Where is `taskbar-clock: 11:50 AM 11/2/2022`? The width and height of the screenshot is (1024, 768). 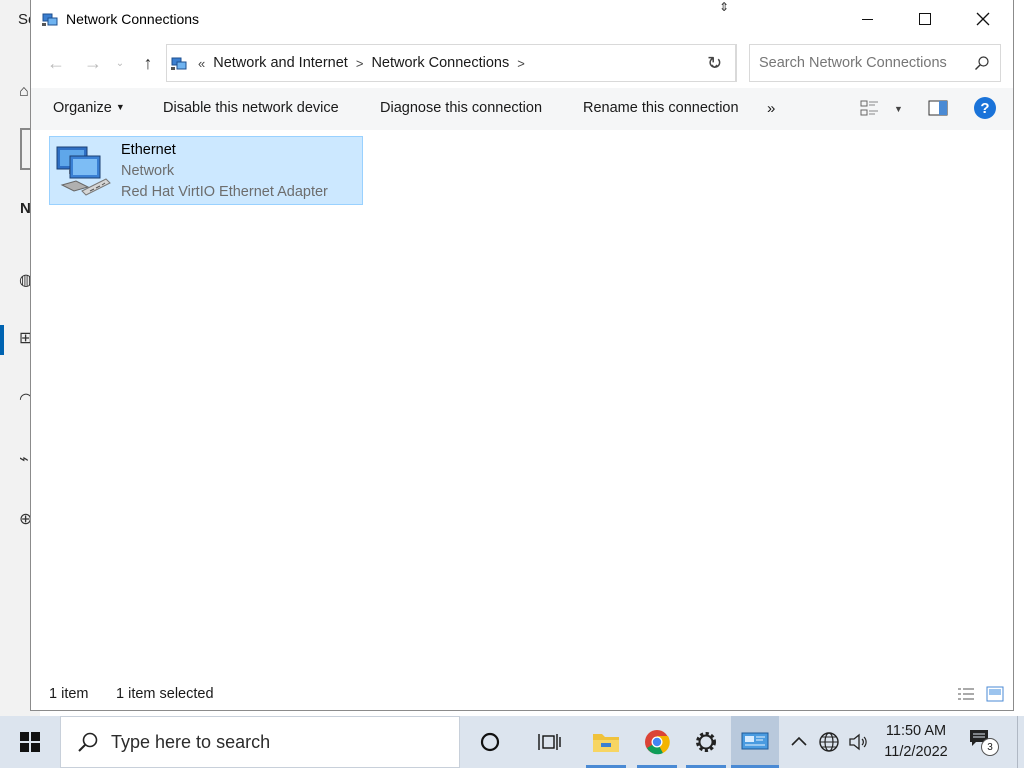 taskbar-clock: 11:50 AM 11/2/2022 is located at coordinates (916, 742).